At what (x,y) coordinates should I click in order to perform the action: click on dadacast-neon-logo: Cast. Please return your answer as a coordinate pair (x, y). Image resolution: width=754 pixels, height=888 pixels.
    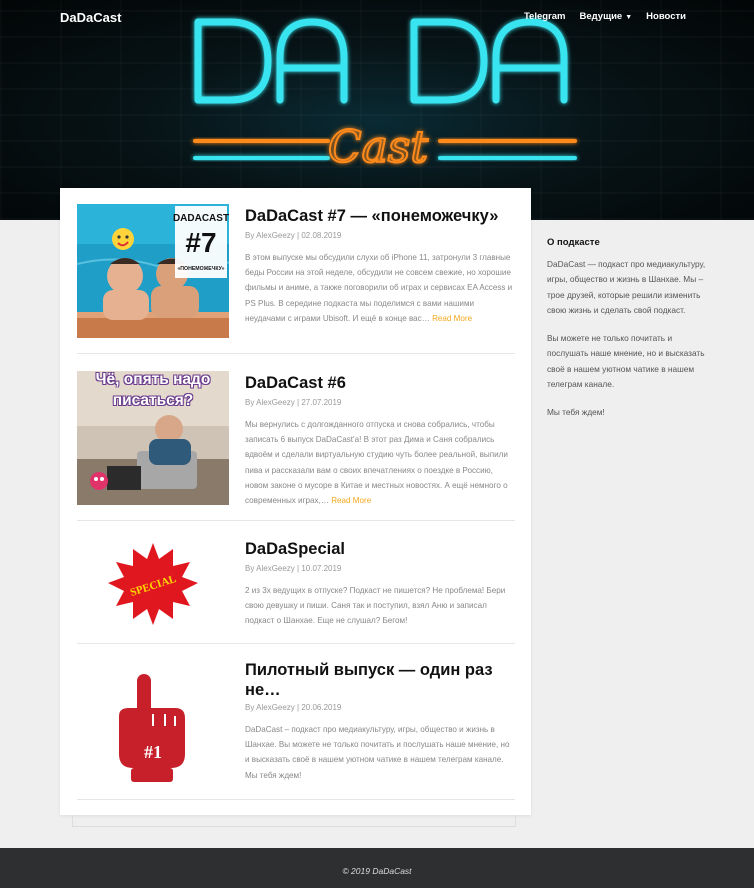
    Looking at the image, I should click on (385, 96).